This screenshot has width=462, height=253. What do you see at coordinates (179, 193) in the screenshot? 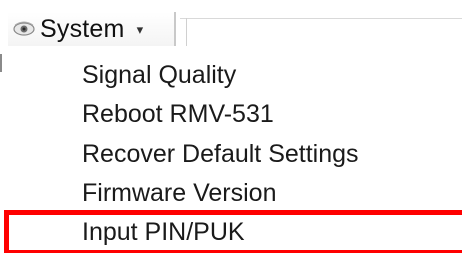
I see `menu-item-firmware-version: Firmware Version` at bounding box center [179, 193].